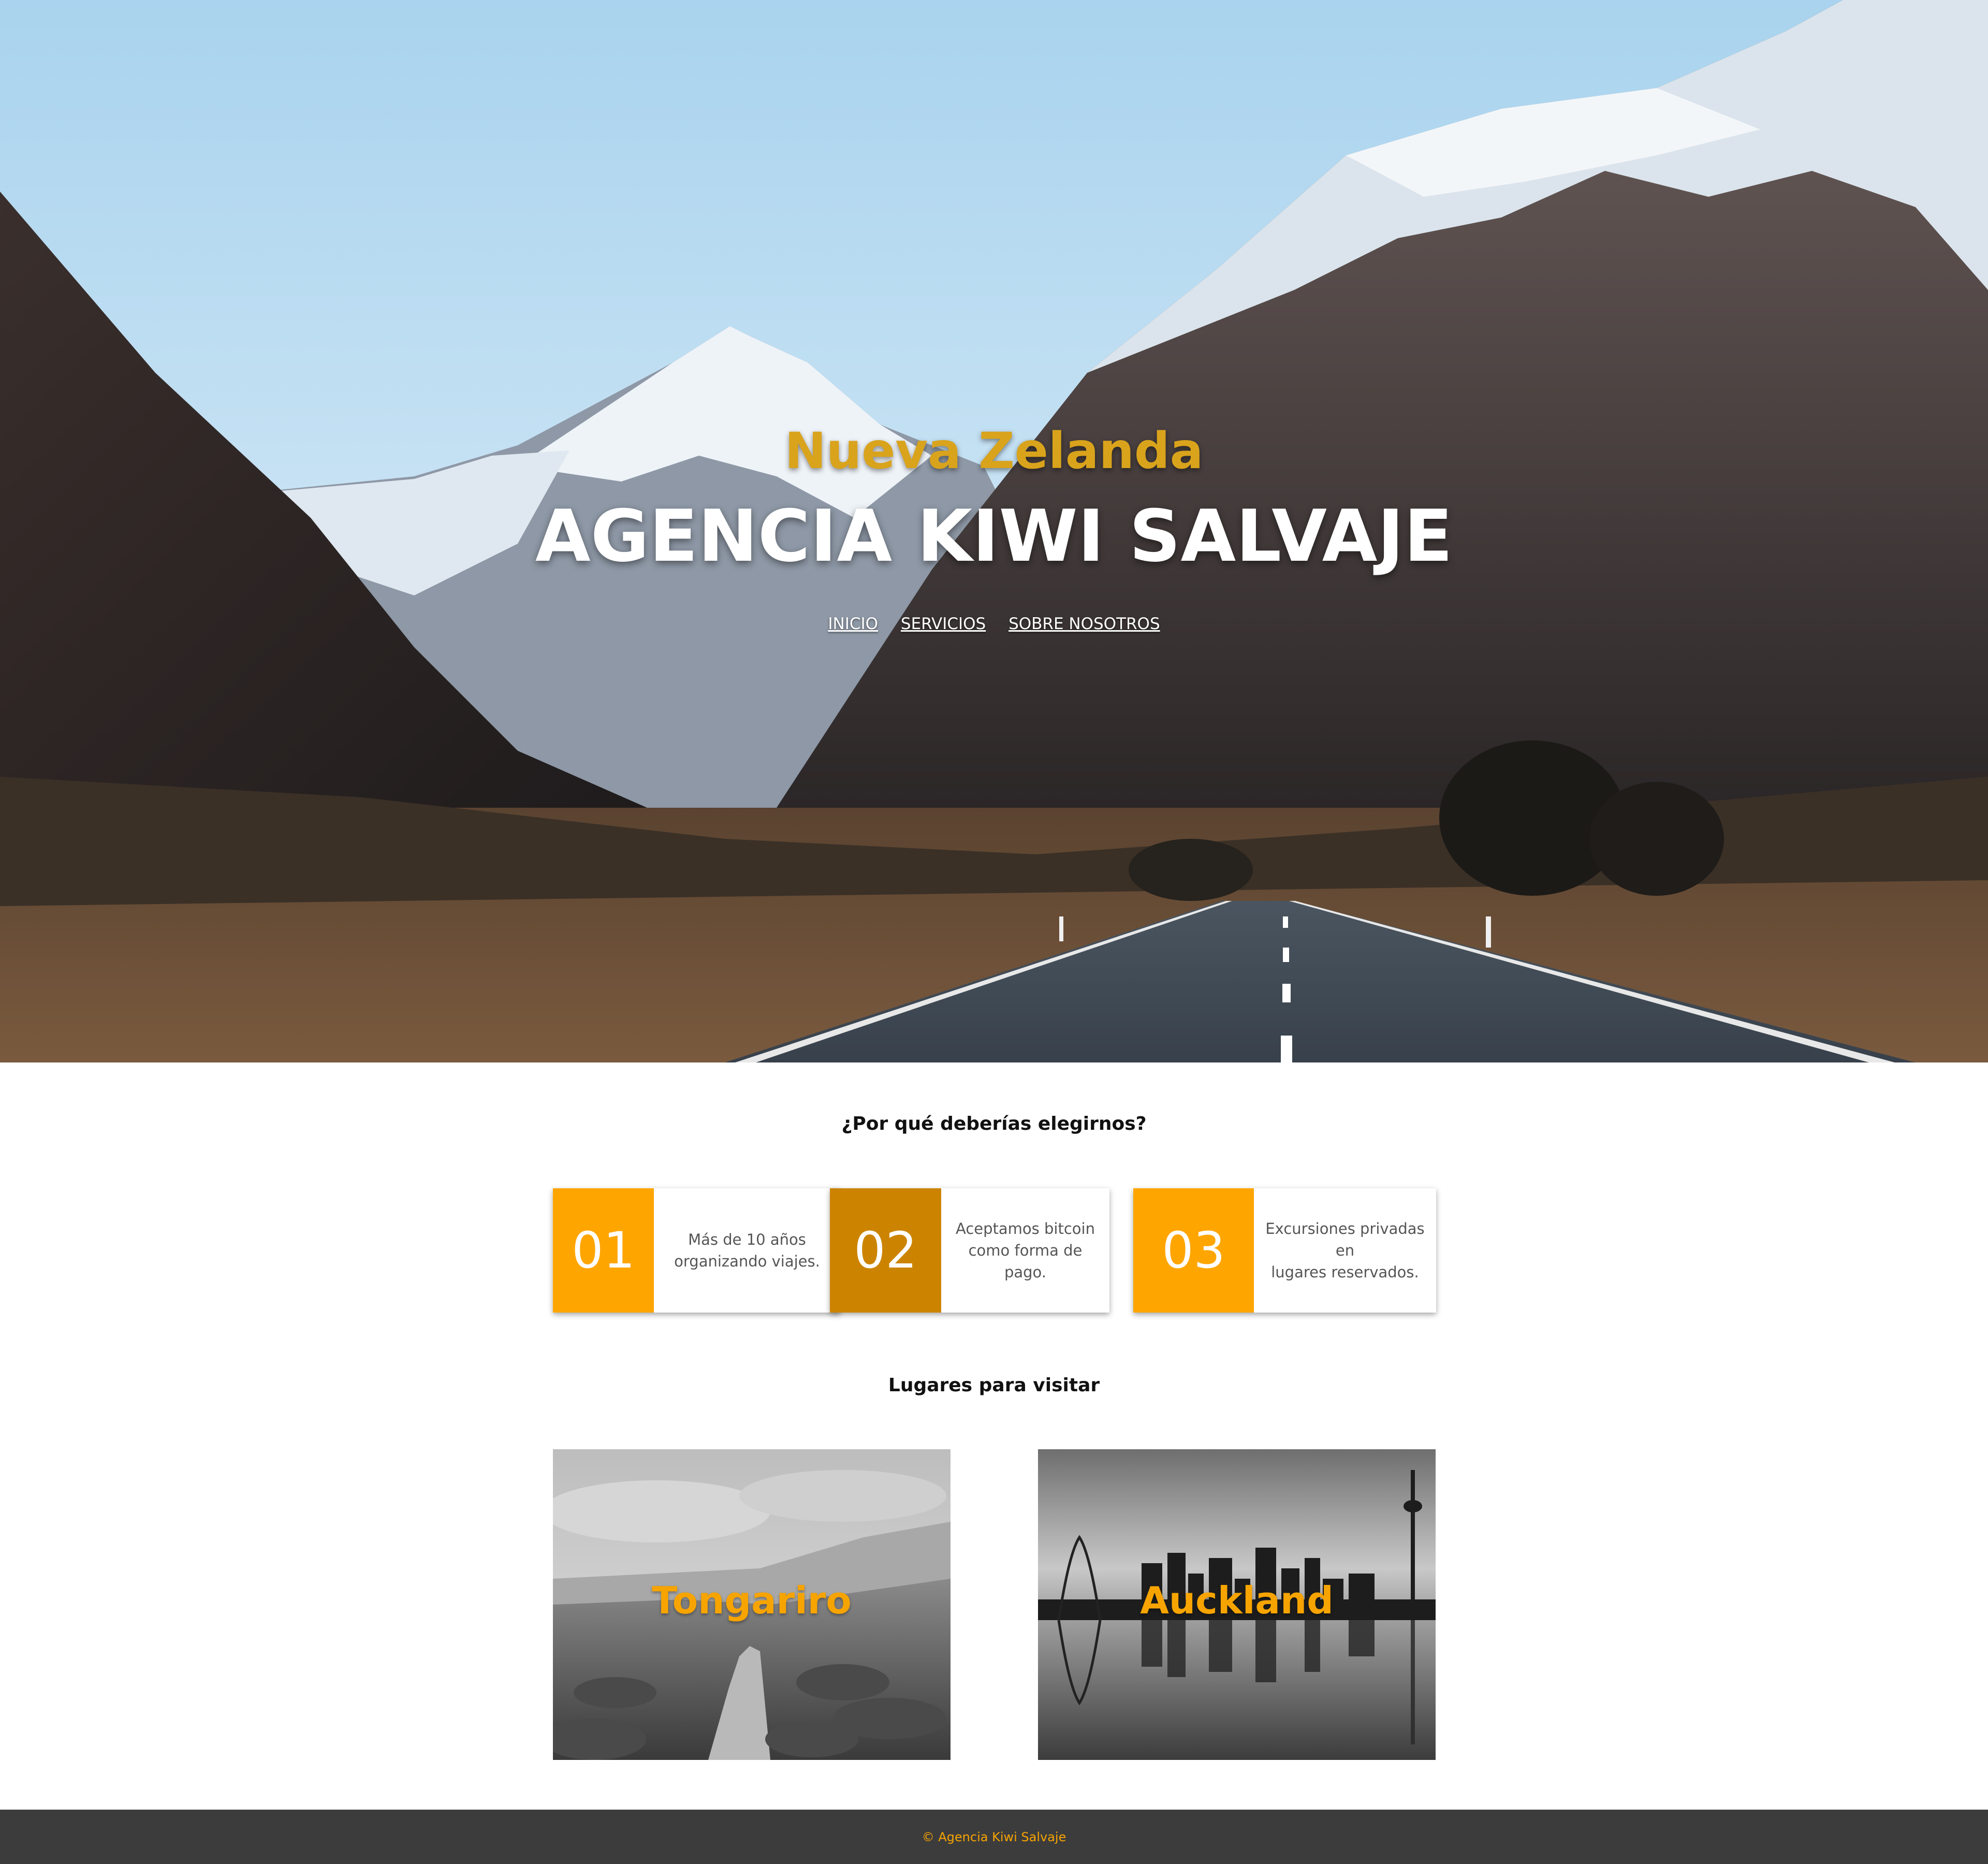 The height and width of the screenshot is (1864, 1988). What do you see at coordinates (603, 1250) in the screenshot?
I see `feature-number-1: 01` at bounding box center [603, 1250].